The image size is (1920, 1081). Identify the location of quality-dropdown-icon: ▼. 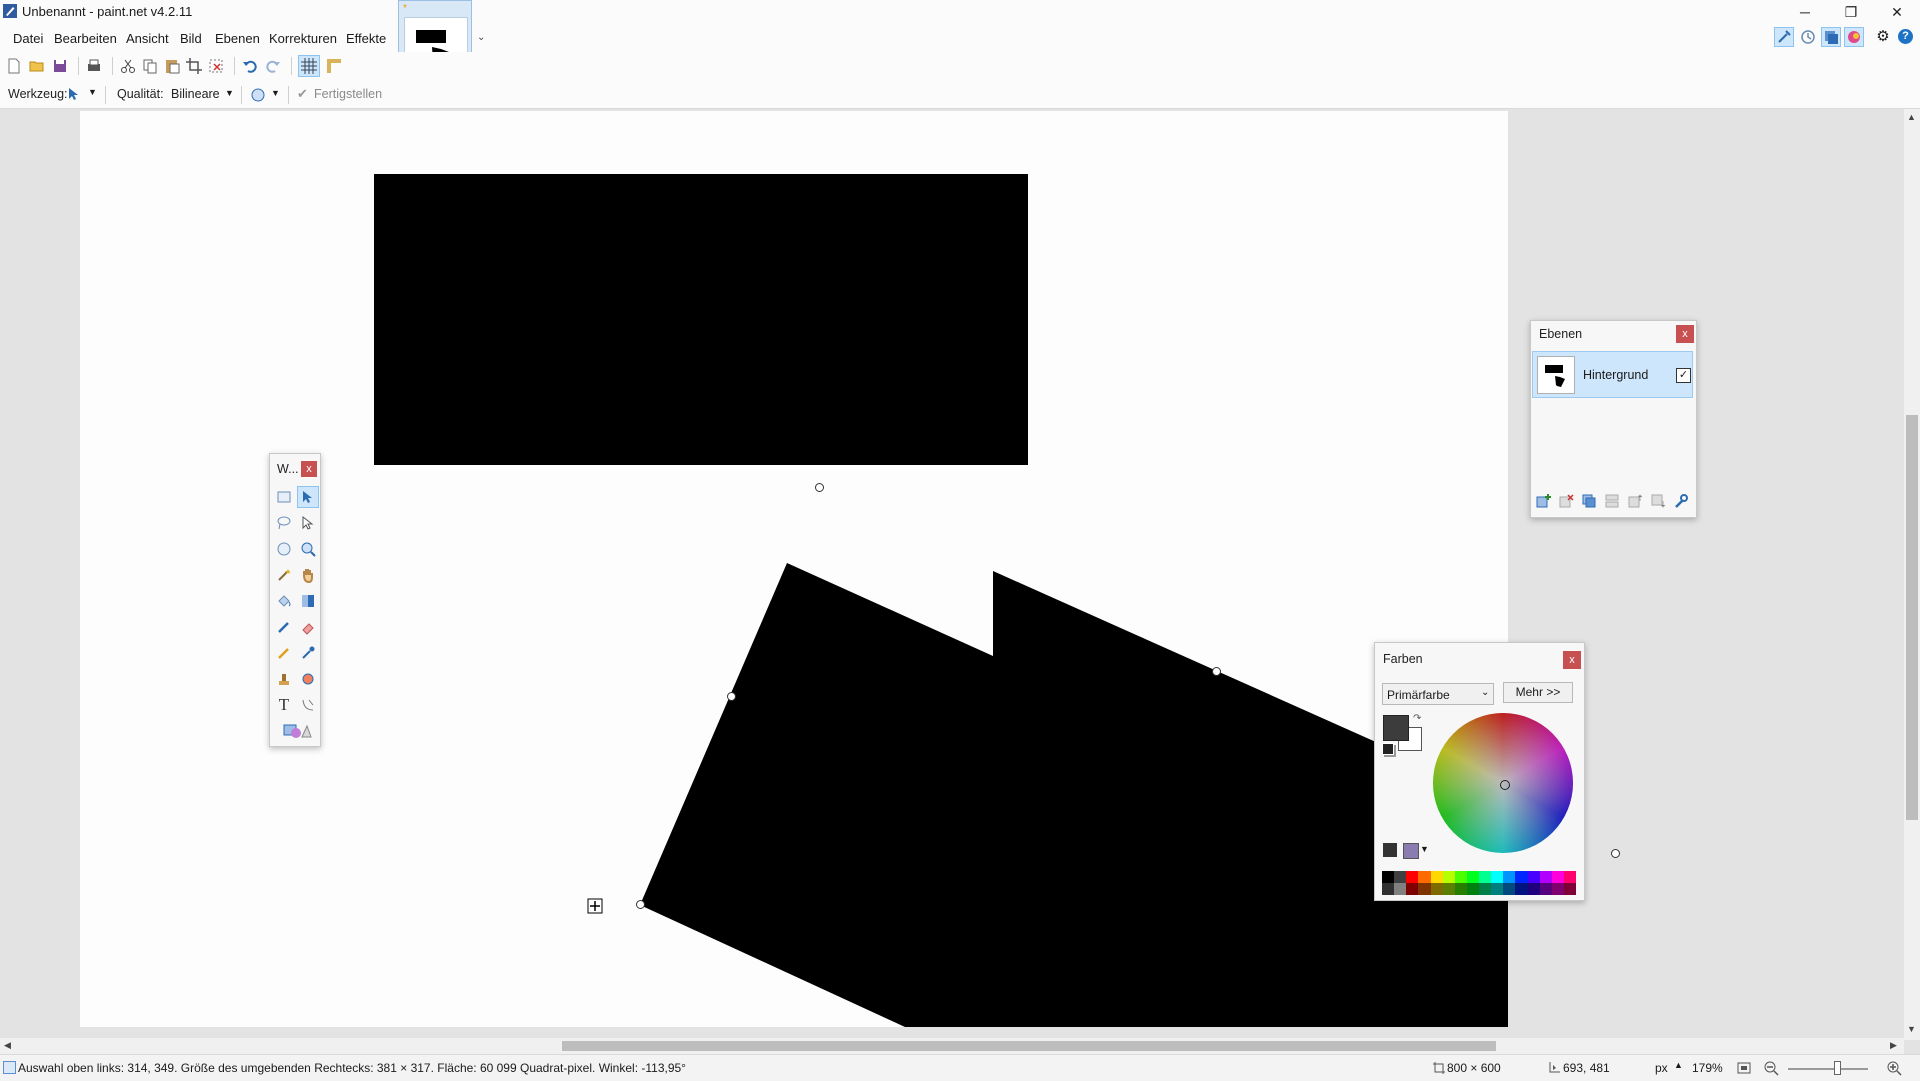
(229, 93).